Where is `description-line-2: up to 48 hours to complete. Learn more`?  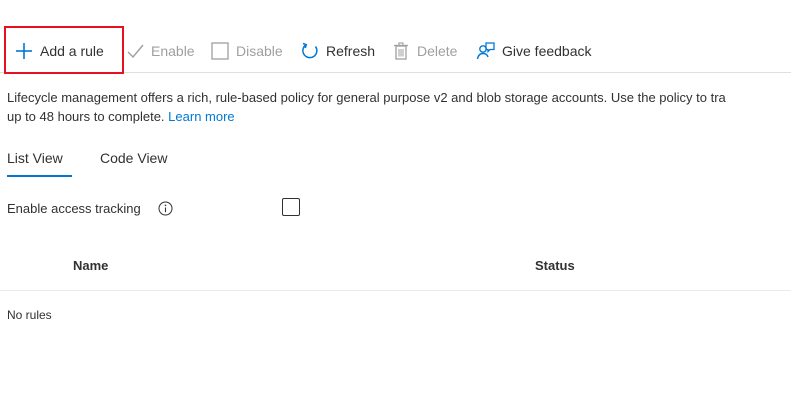 description-line-2: up to 48 hours to complete. Learn more is located at coordinates (399, 116).